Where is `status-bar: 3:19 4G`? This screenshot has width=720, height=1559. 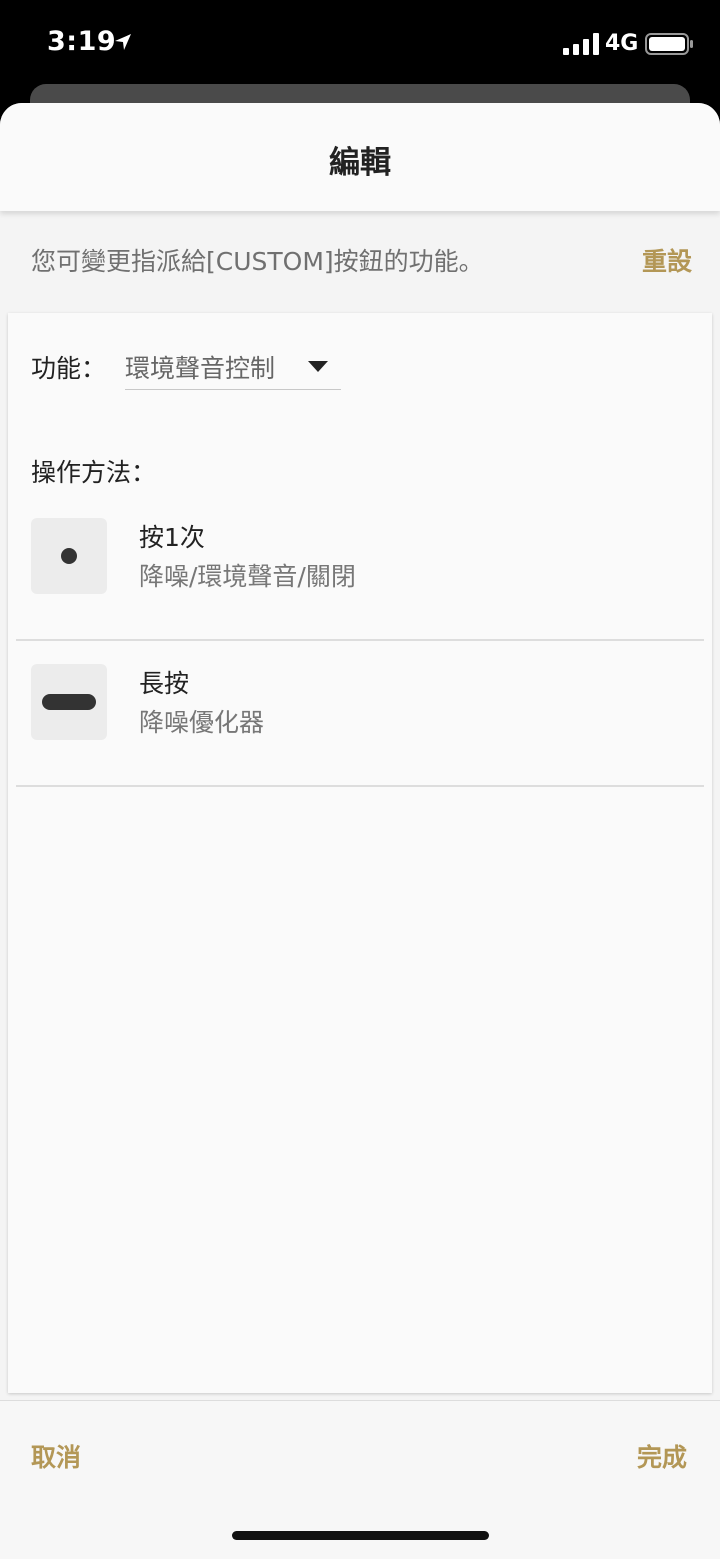
status-bar: 3:19 4G is located at coordinates (360, 42).